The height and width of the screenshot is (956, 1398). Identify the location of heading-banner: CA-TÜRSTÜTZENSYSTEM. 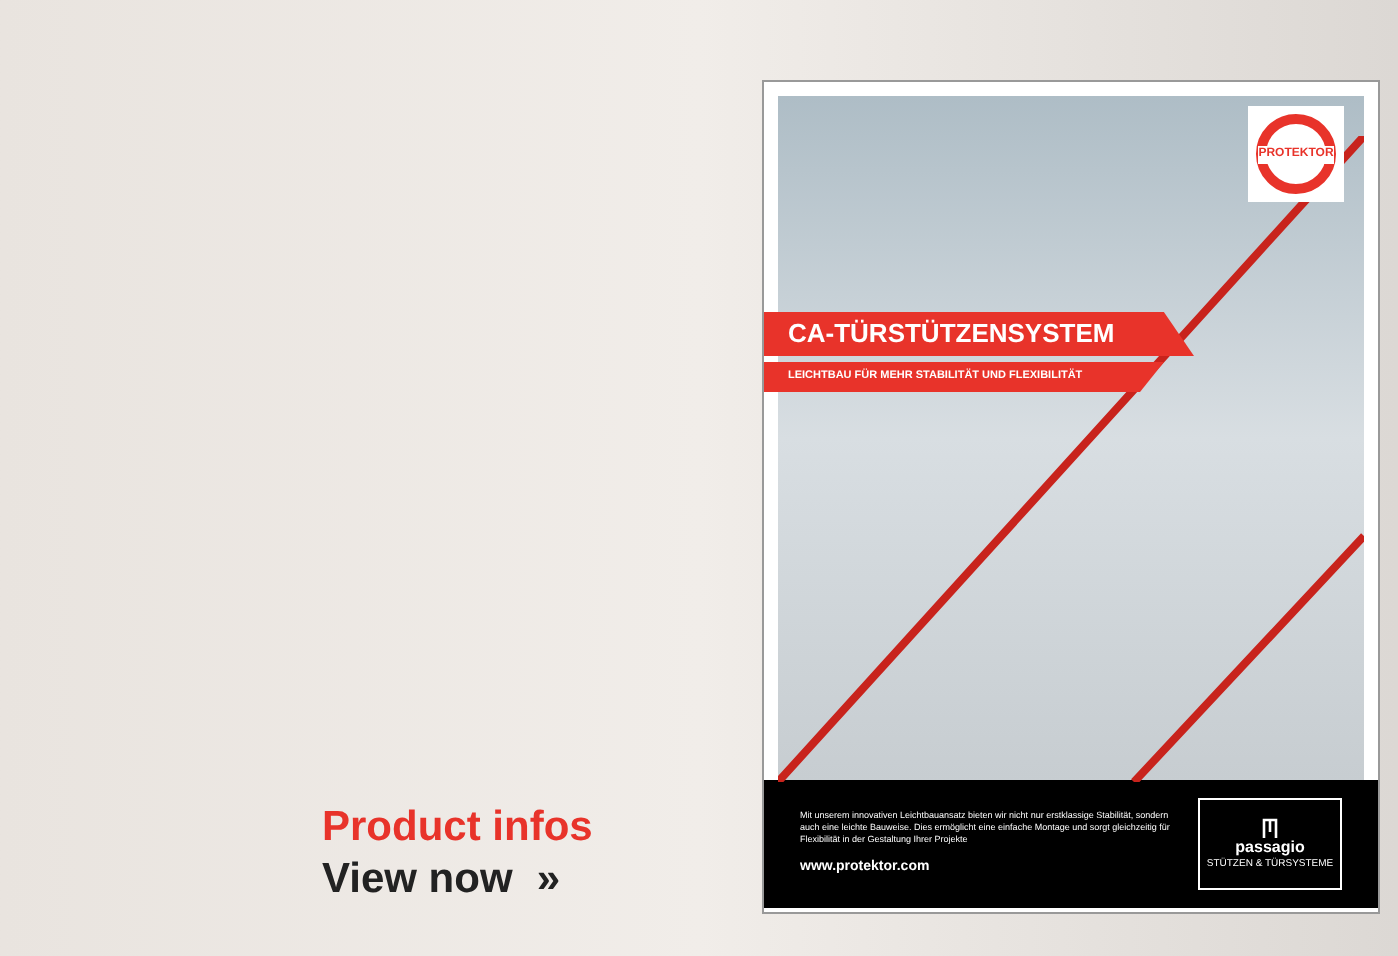
(979, 334).